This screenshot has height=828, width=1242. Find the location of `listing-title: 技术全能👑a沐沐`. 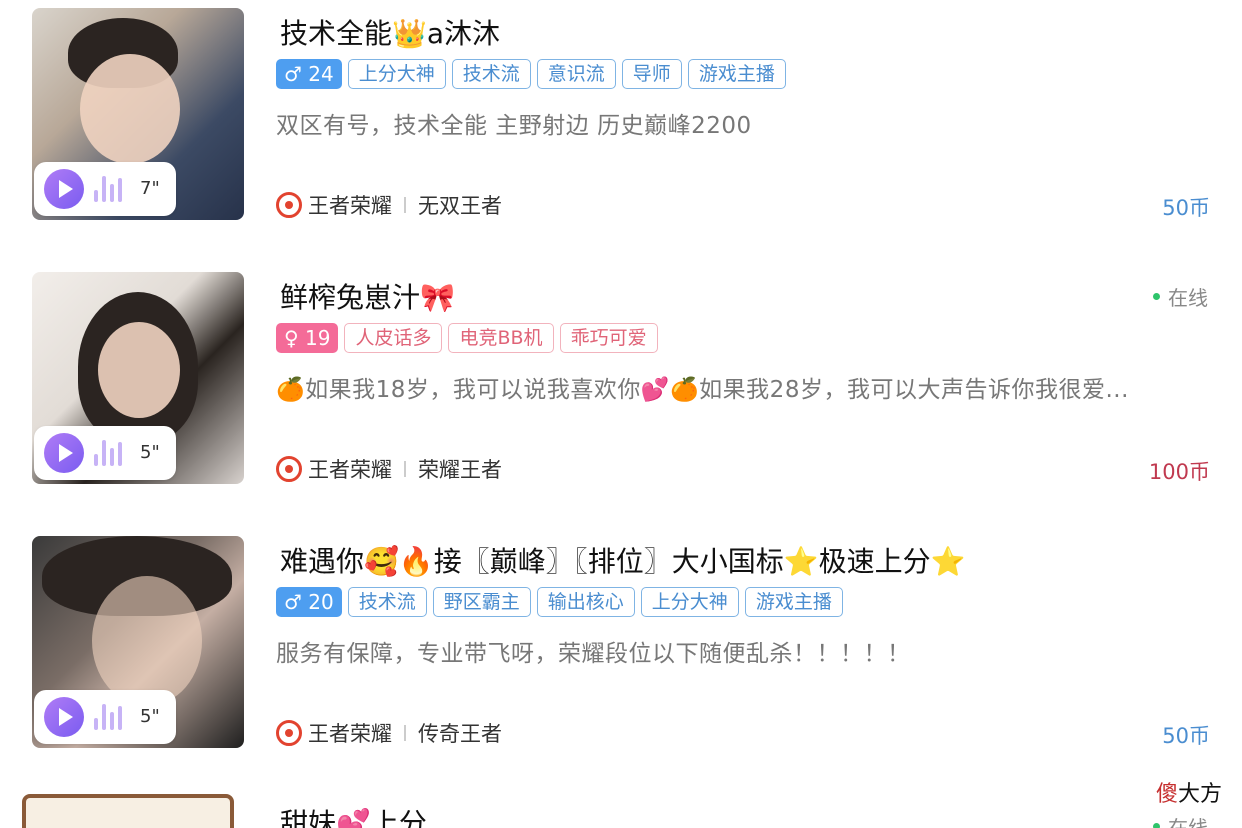

listing-title: 技术全能👑a沐沐 is located at coordinates (390, 32).